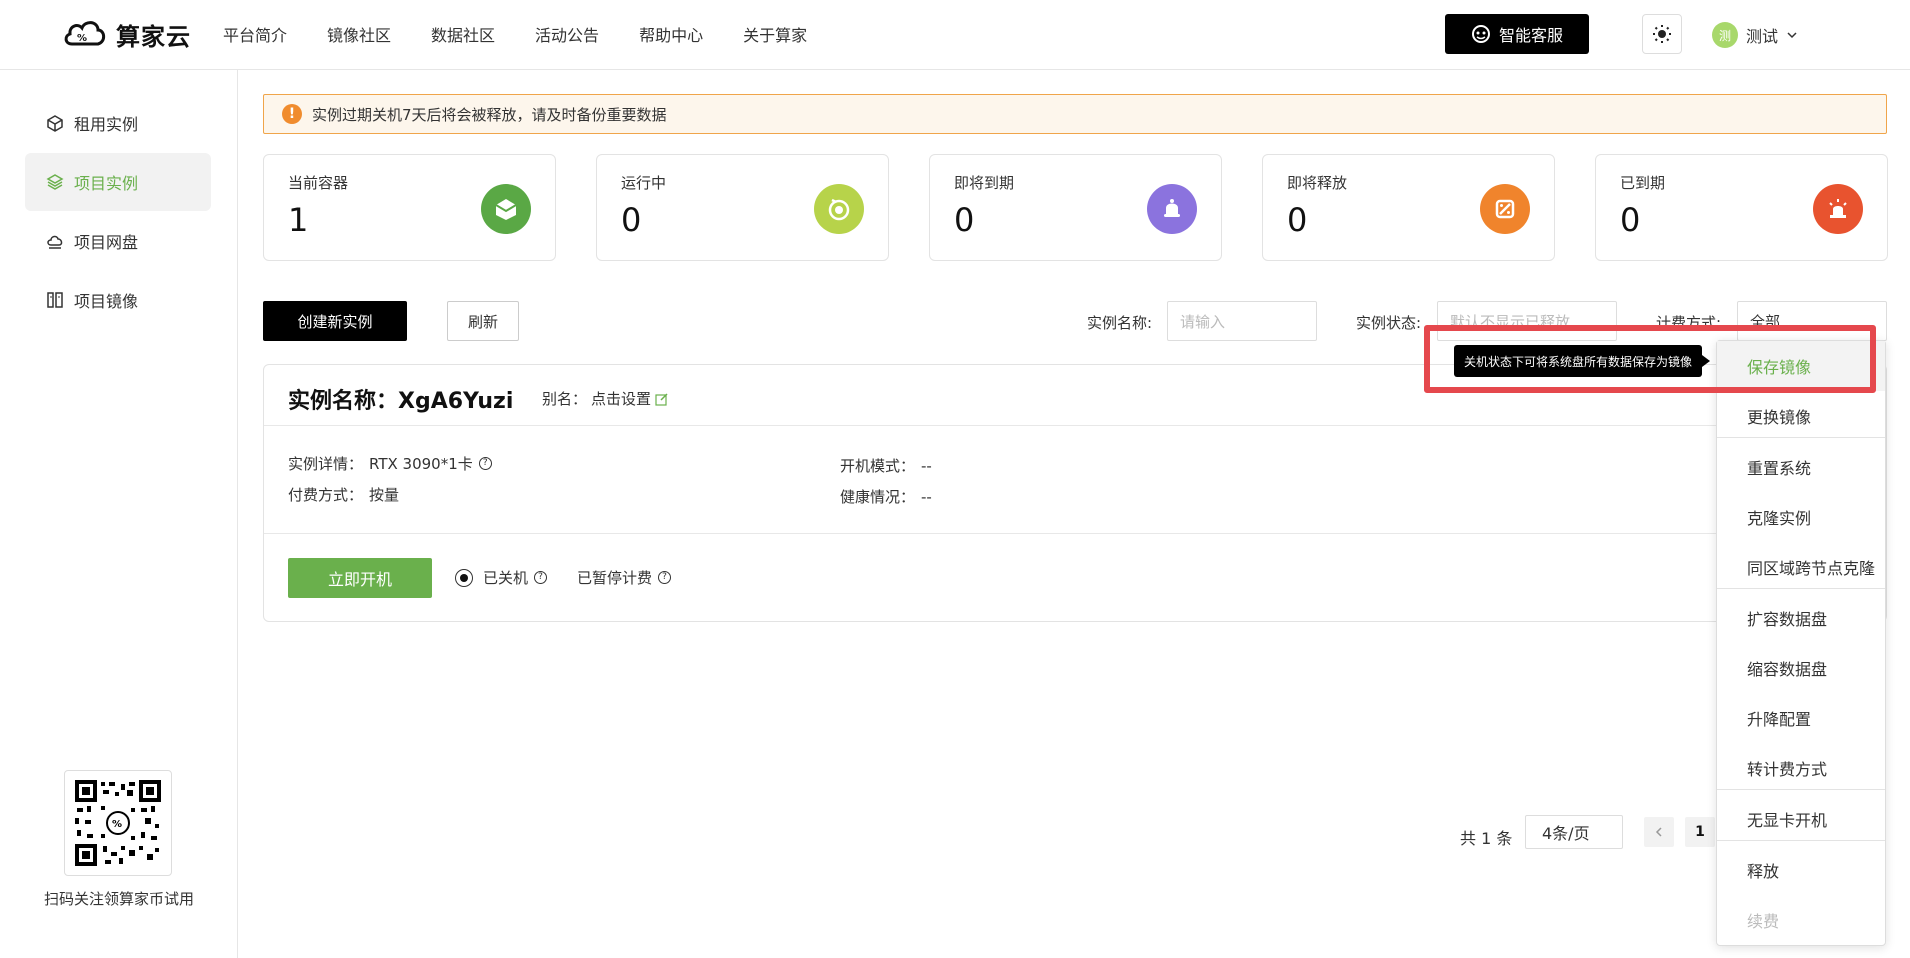 This screenshot has width=1910, height=958. I want to click on page-size-select: 4条/页, so click(1574, 832).